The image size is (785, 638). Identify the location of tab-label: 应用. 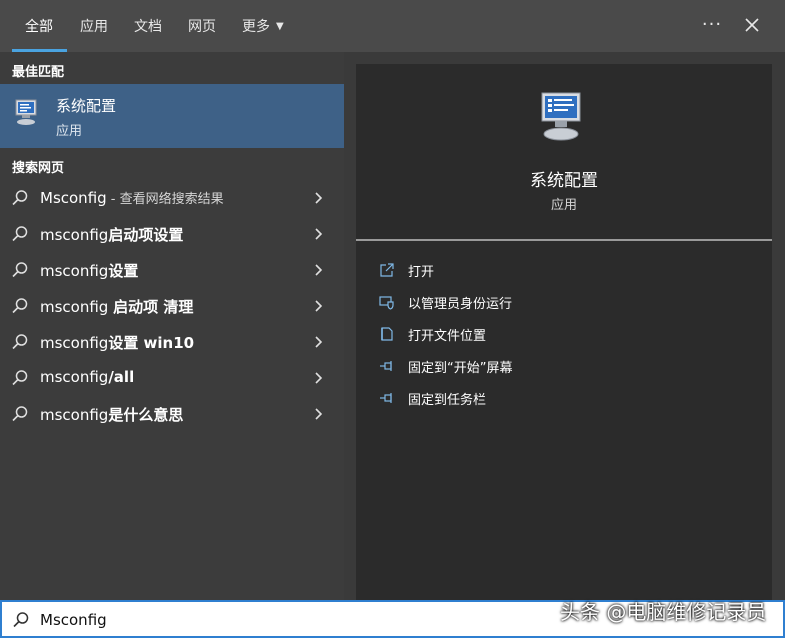
(94, 27).